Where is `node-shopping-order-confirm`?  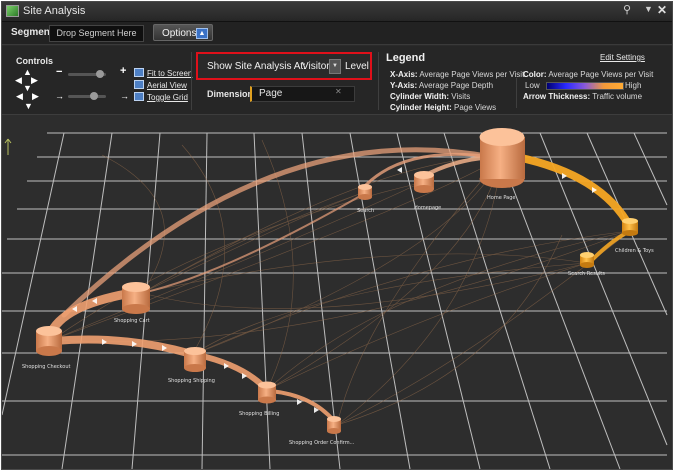
node-shopping-order-confirm is located at coordinates (334, 425).